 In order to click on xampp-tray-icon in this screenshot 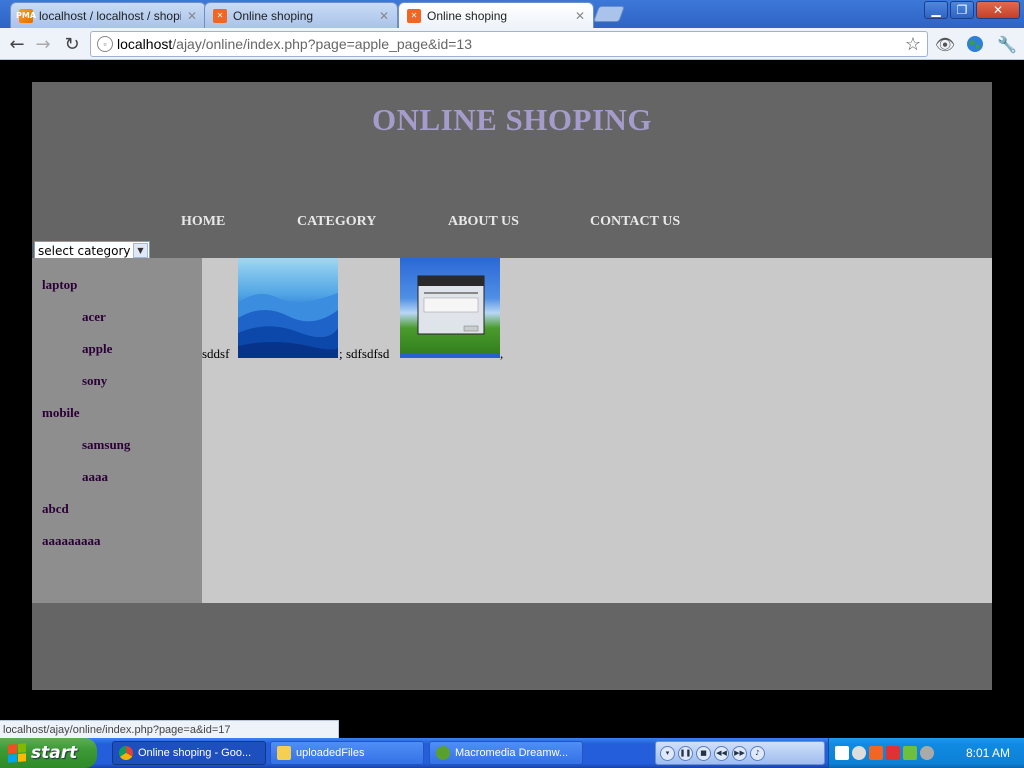, I will do `click(876, 753)`.